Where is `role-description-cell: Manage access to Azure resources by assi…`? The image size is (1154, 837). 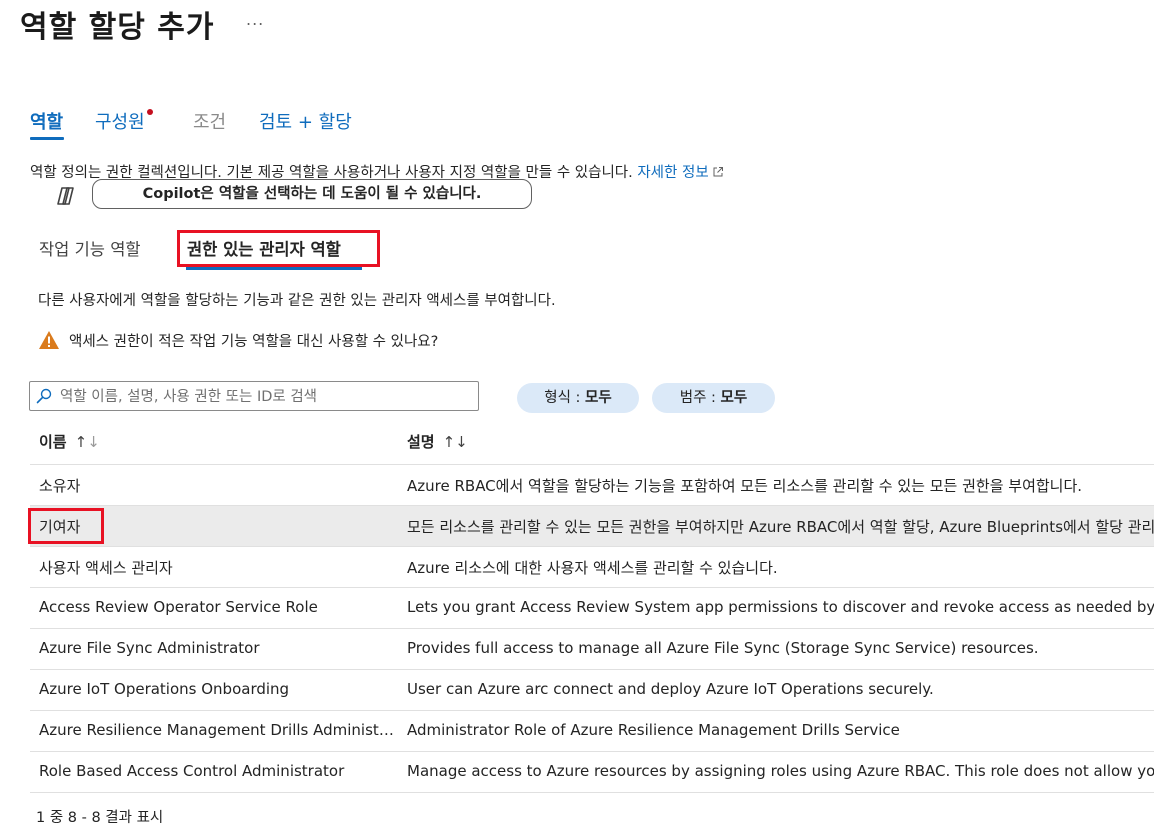 role-description-cell: Manage access to Azure resources by assi… is located at coordinates (780, 771).